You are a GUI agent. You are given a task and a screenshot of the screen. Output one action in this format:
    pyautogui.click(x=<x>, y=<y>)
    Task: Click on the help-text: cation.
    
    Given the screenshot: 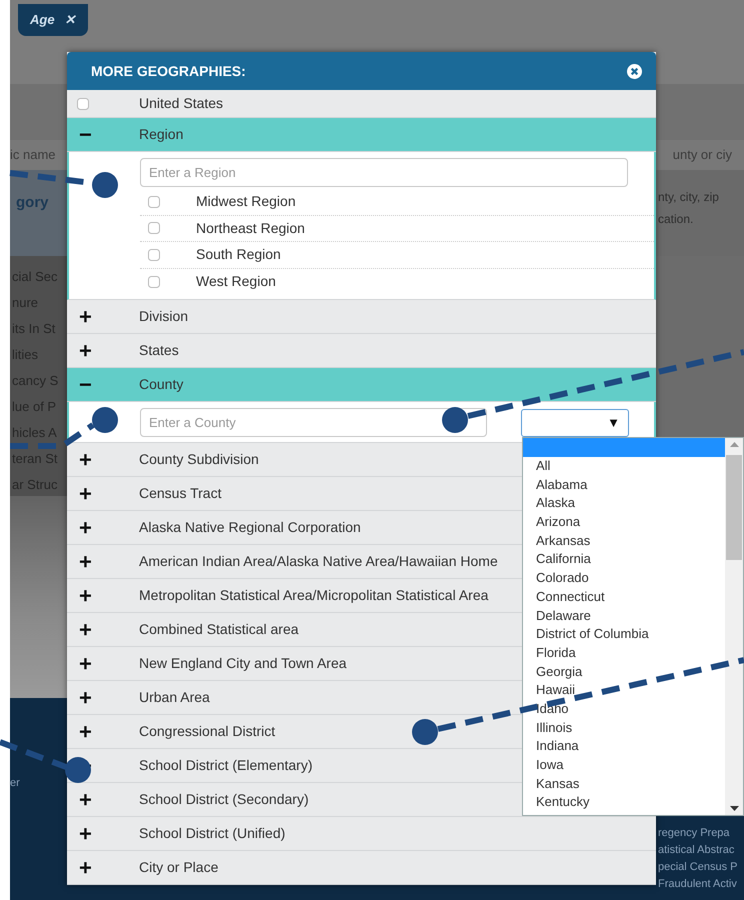 What is the action you would take?
    pyautogui.click(x=676, y=219)
    